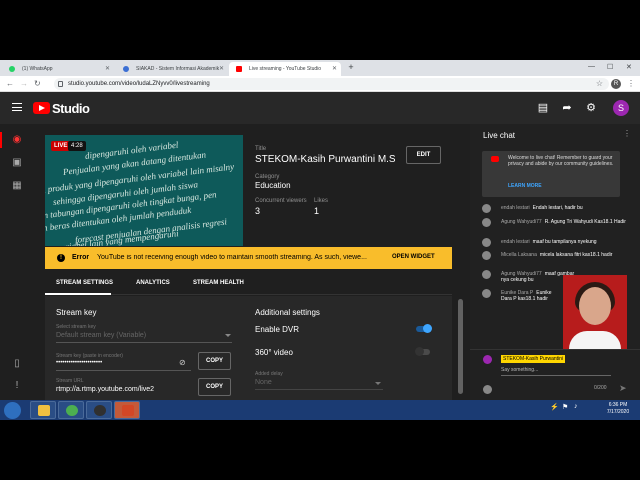 The height and width of the screenshot is (480, 640). Describe the element at coordinates (610, 67) in the screenshot. I see `maximize-icon: ☐` at that location.